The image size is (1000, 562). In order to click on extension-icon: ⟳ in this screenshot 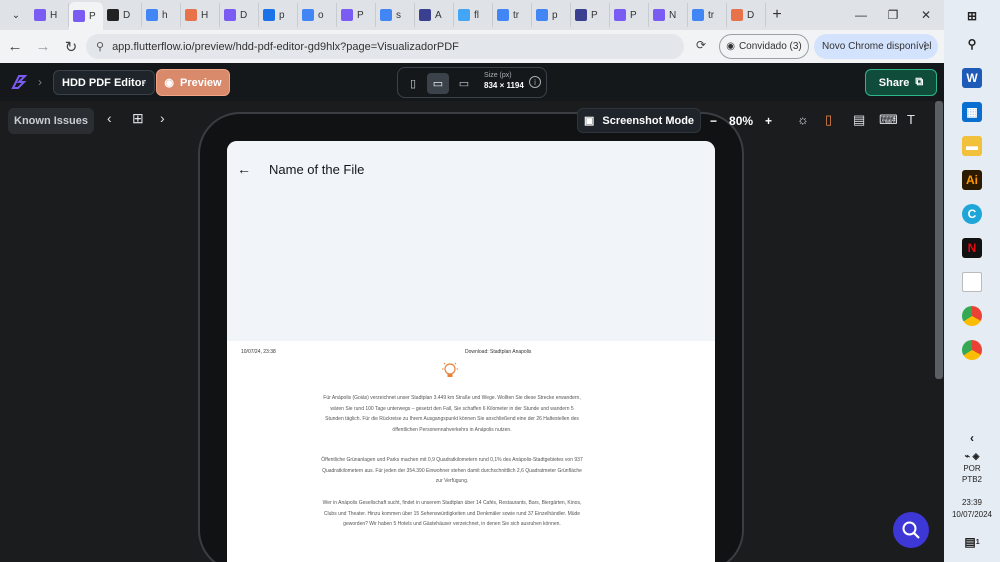, I will do `click(701, 46)`.